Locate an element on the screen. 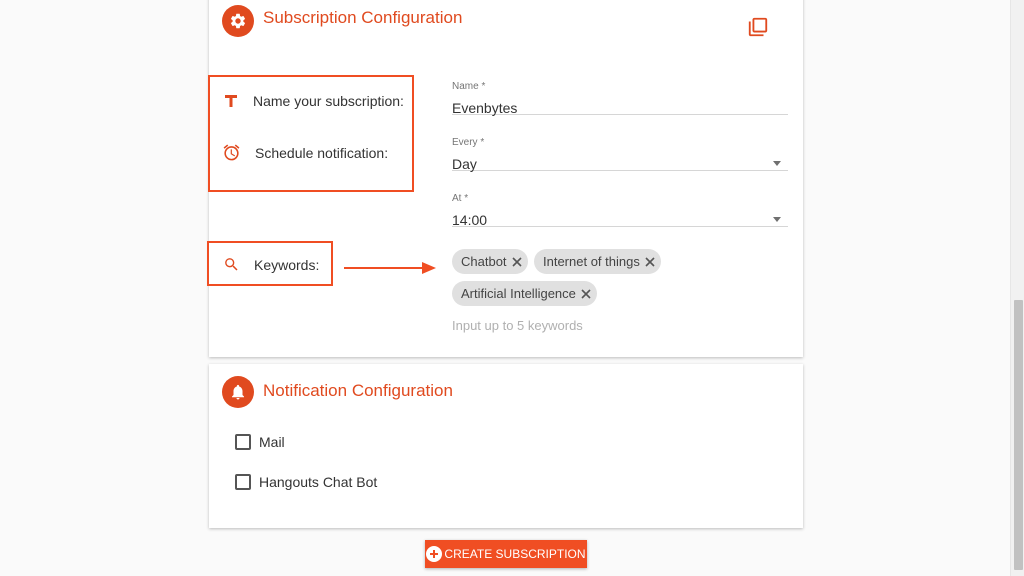  gear-icon is located at coordinates (238, 21).